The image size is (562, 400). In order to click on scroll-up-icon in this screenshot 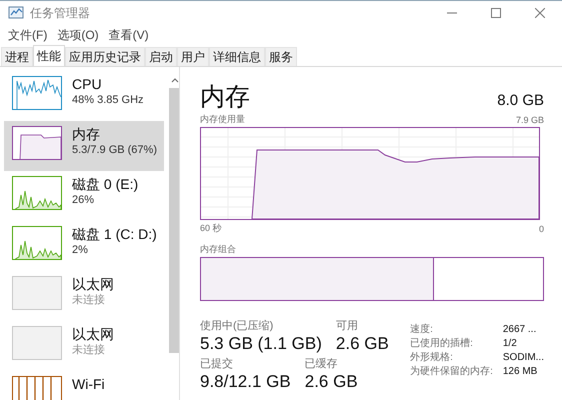, I will do `click(175, 80)`.